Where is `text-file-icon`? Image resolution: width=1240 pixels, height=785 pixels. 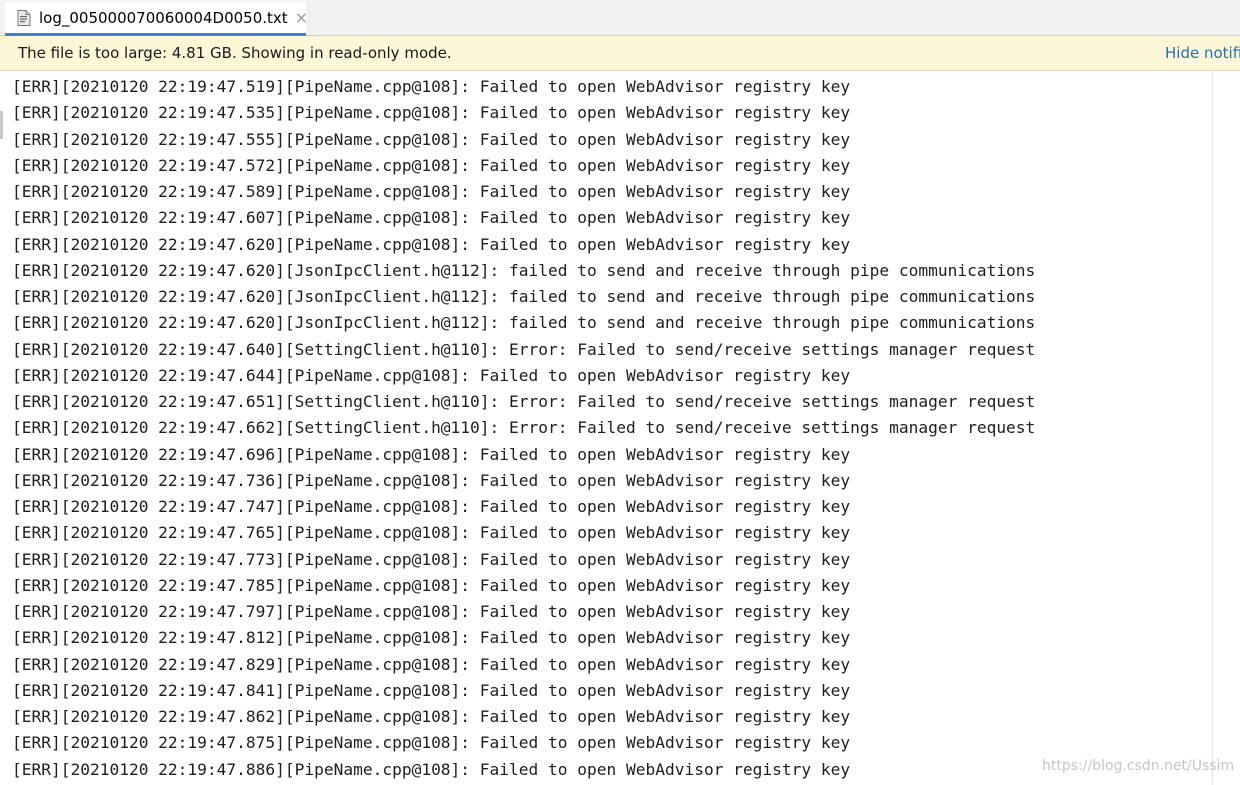 text-file-icon is located at coordinates (24, 17).